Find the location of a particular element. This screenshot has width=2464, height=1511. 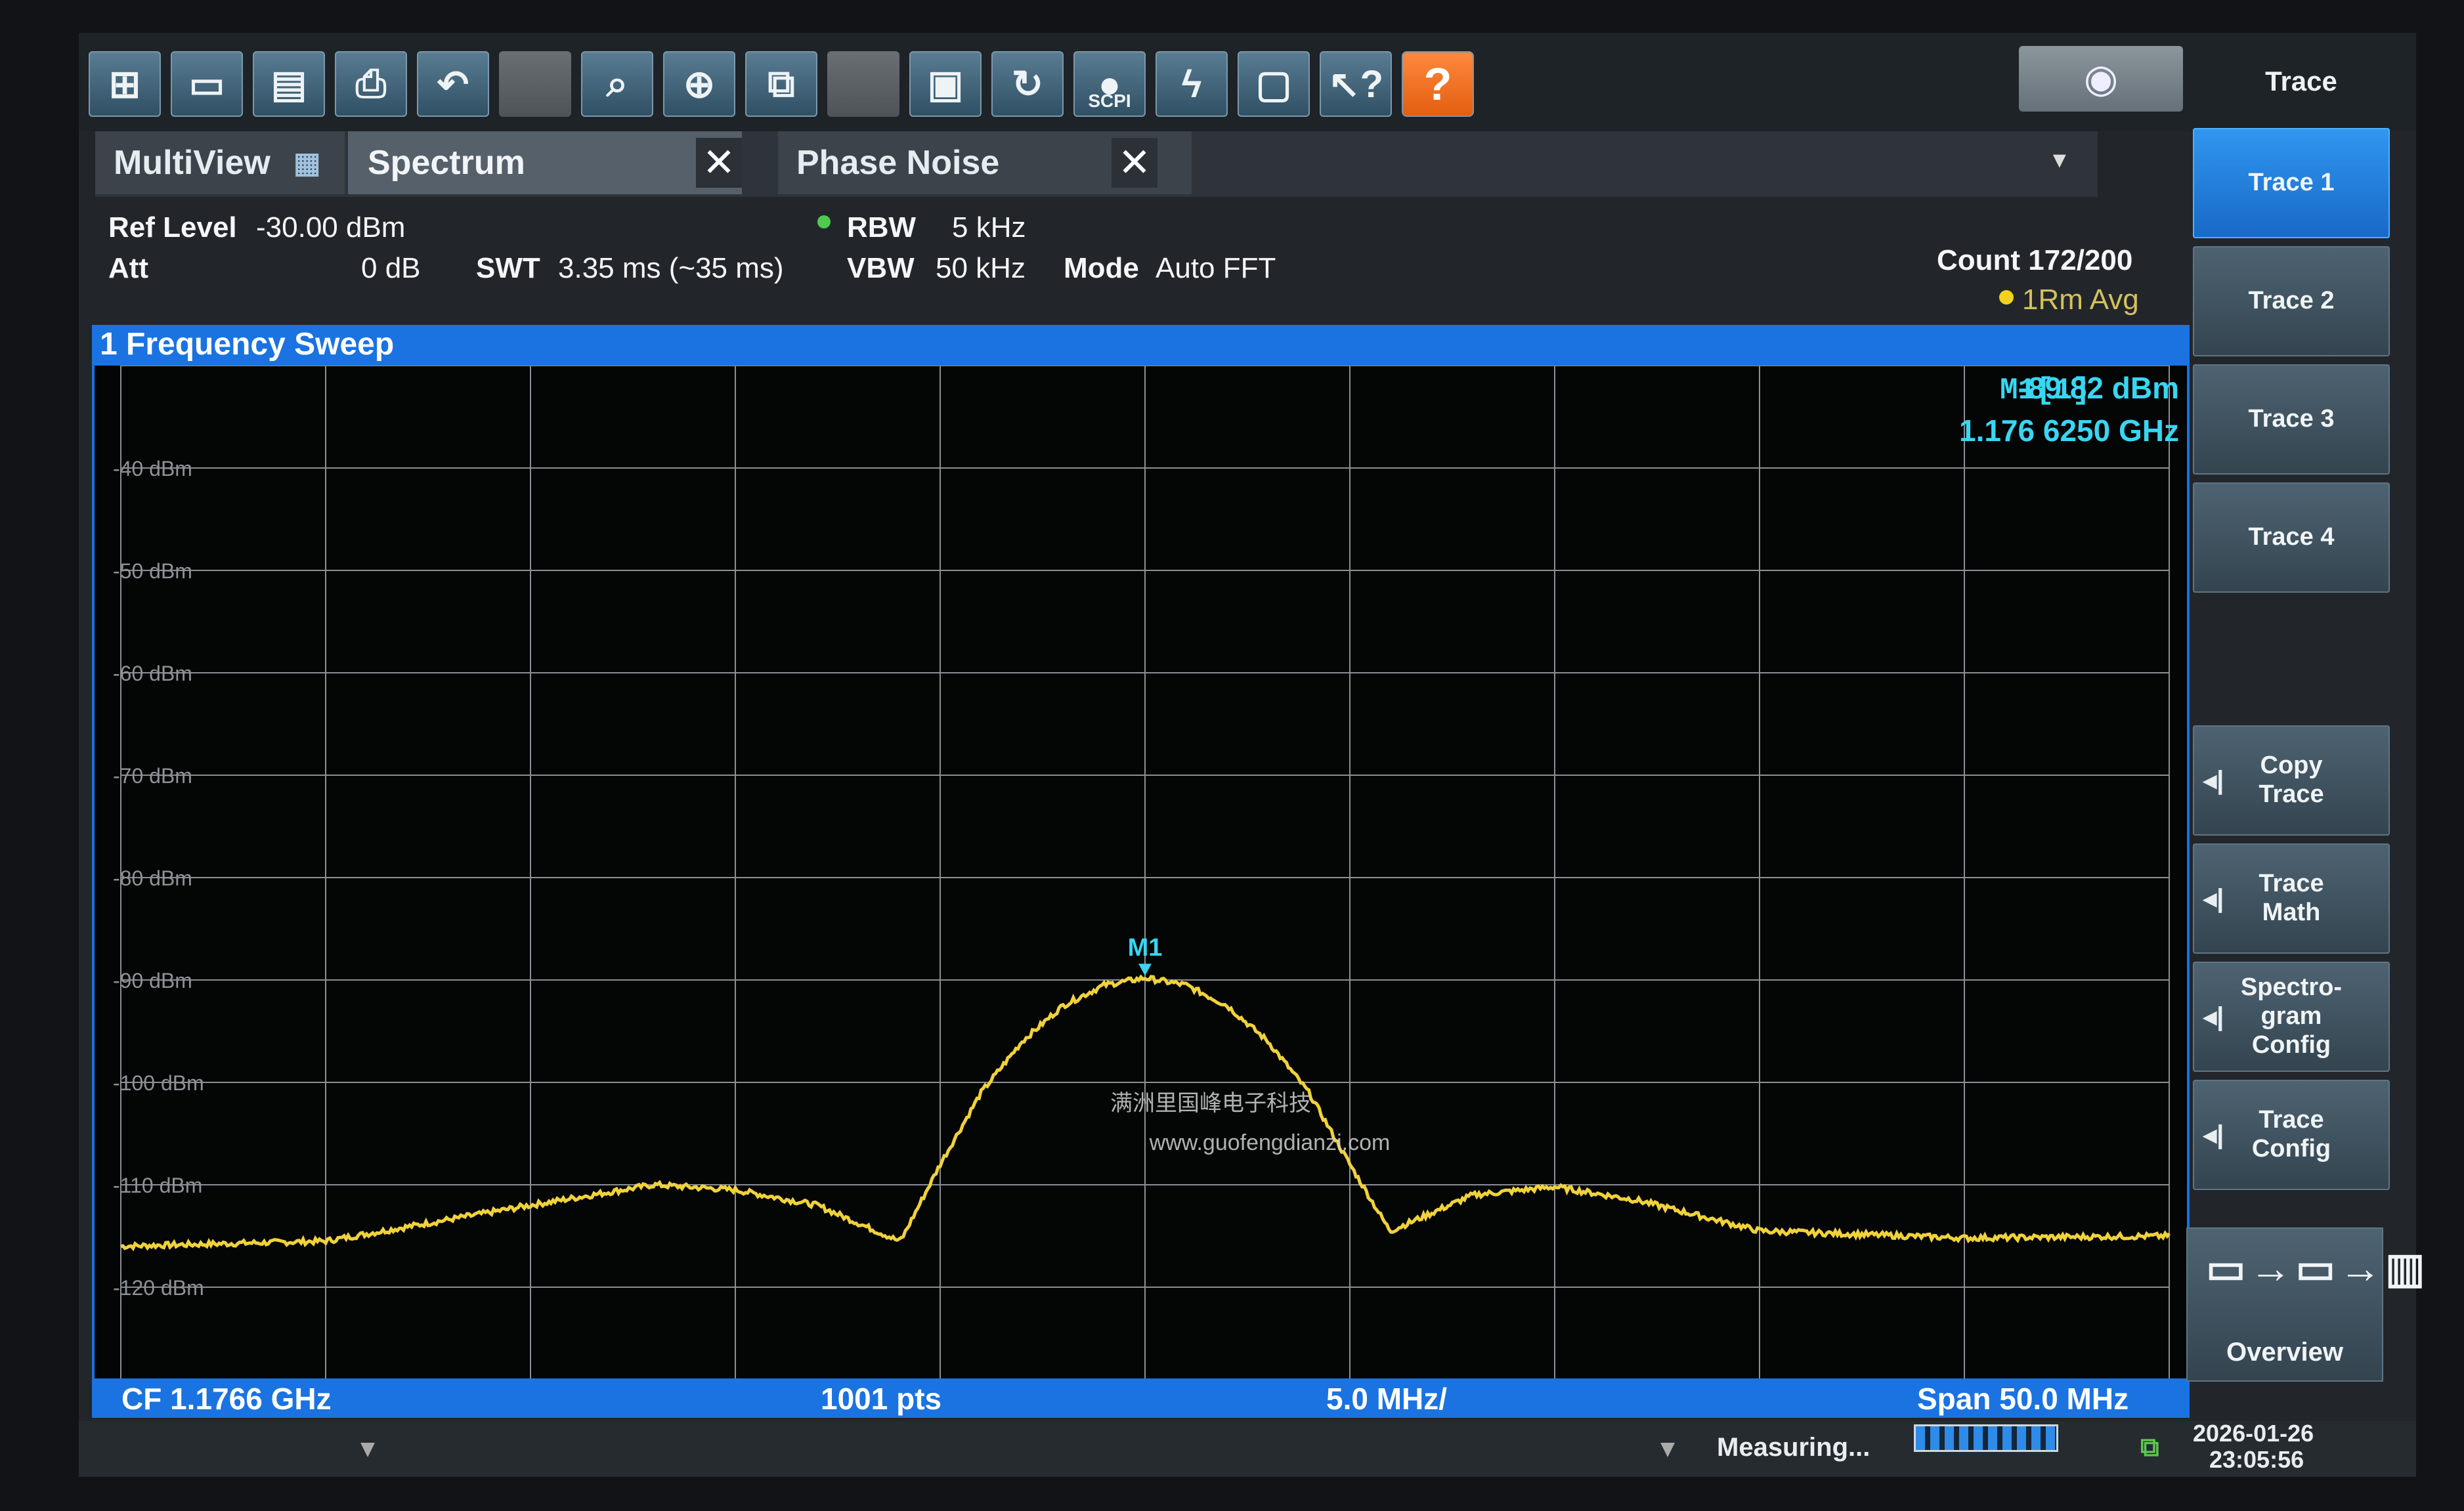

open-folder-icon: ▭ is located at coordinates (207, 84).